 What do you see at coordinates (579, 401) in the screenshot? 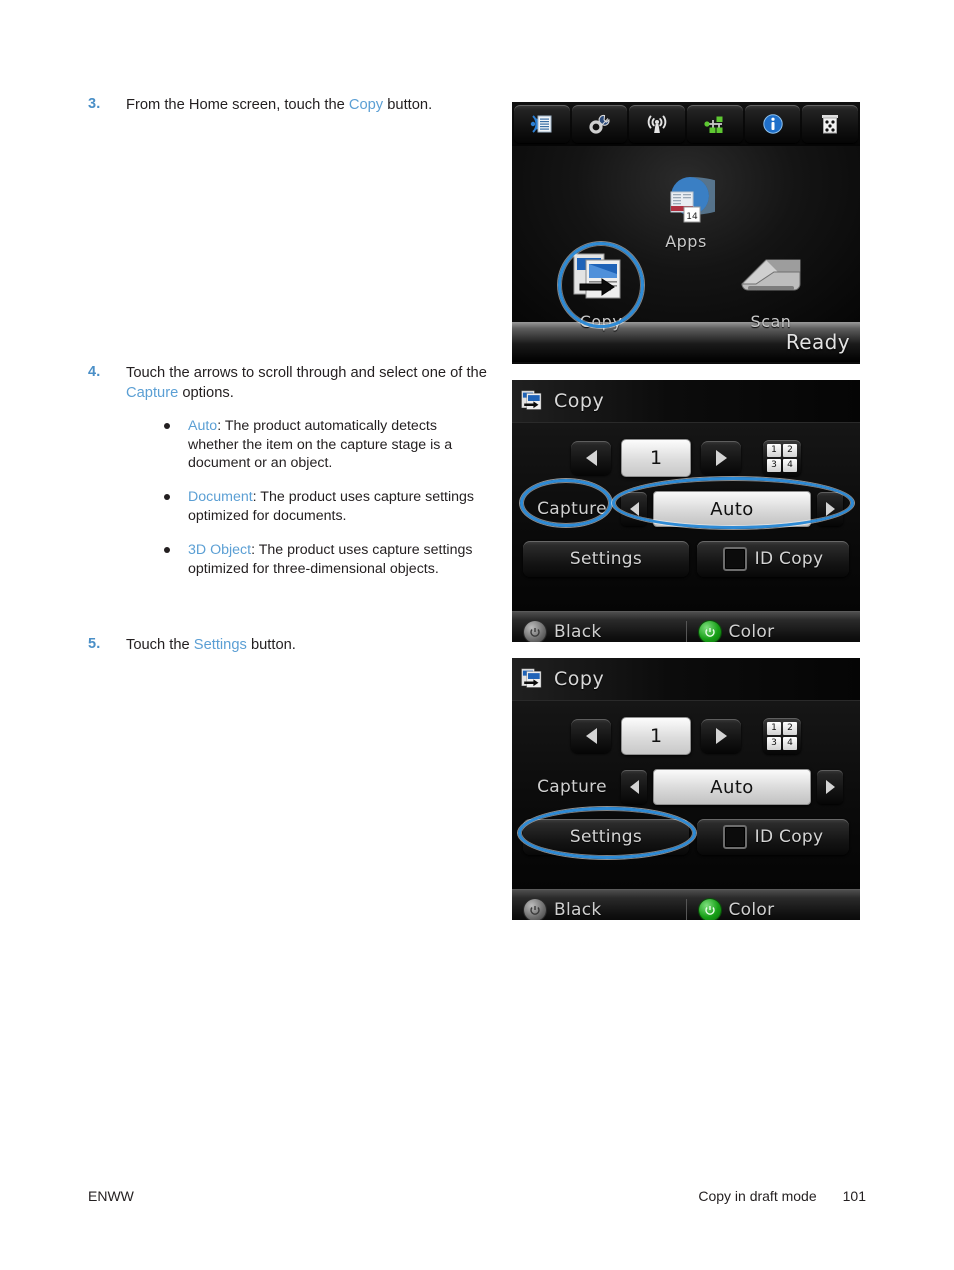
I see `copy-screen-title: Copy` at bounding box center [579, 401].